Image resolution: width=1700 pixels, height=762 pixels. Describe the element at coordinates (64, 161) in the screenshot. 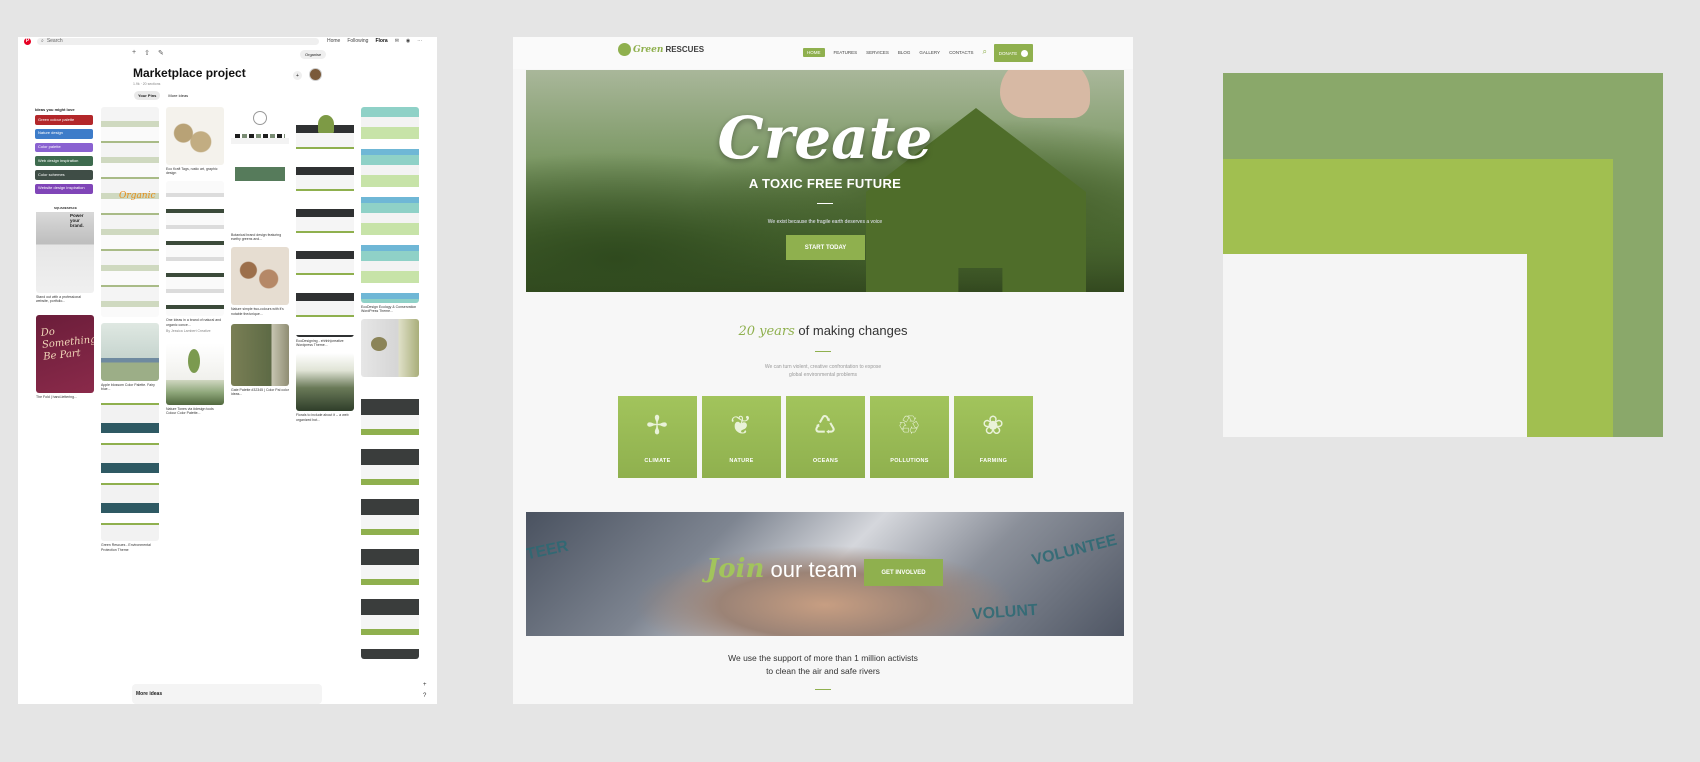

I see `chip-web-design-inspiration: Web design inspiration` at that location.